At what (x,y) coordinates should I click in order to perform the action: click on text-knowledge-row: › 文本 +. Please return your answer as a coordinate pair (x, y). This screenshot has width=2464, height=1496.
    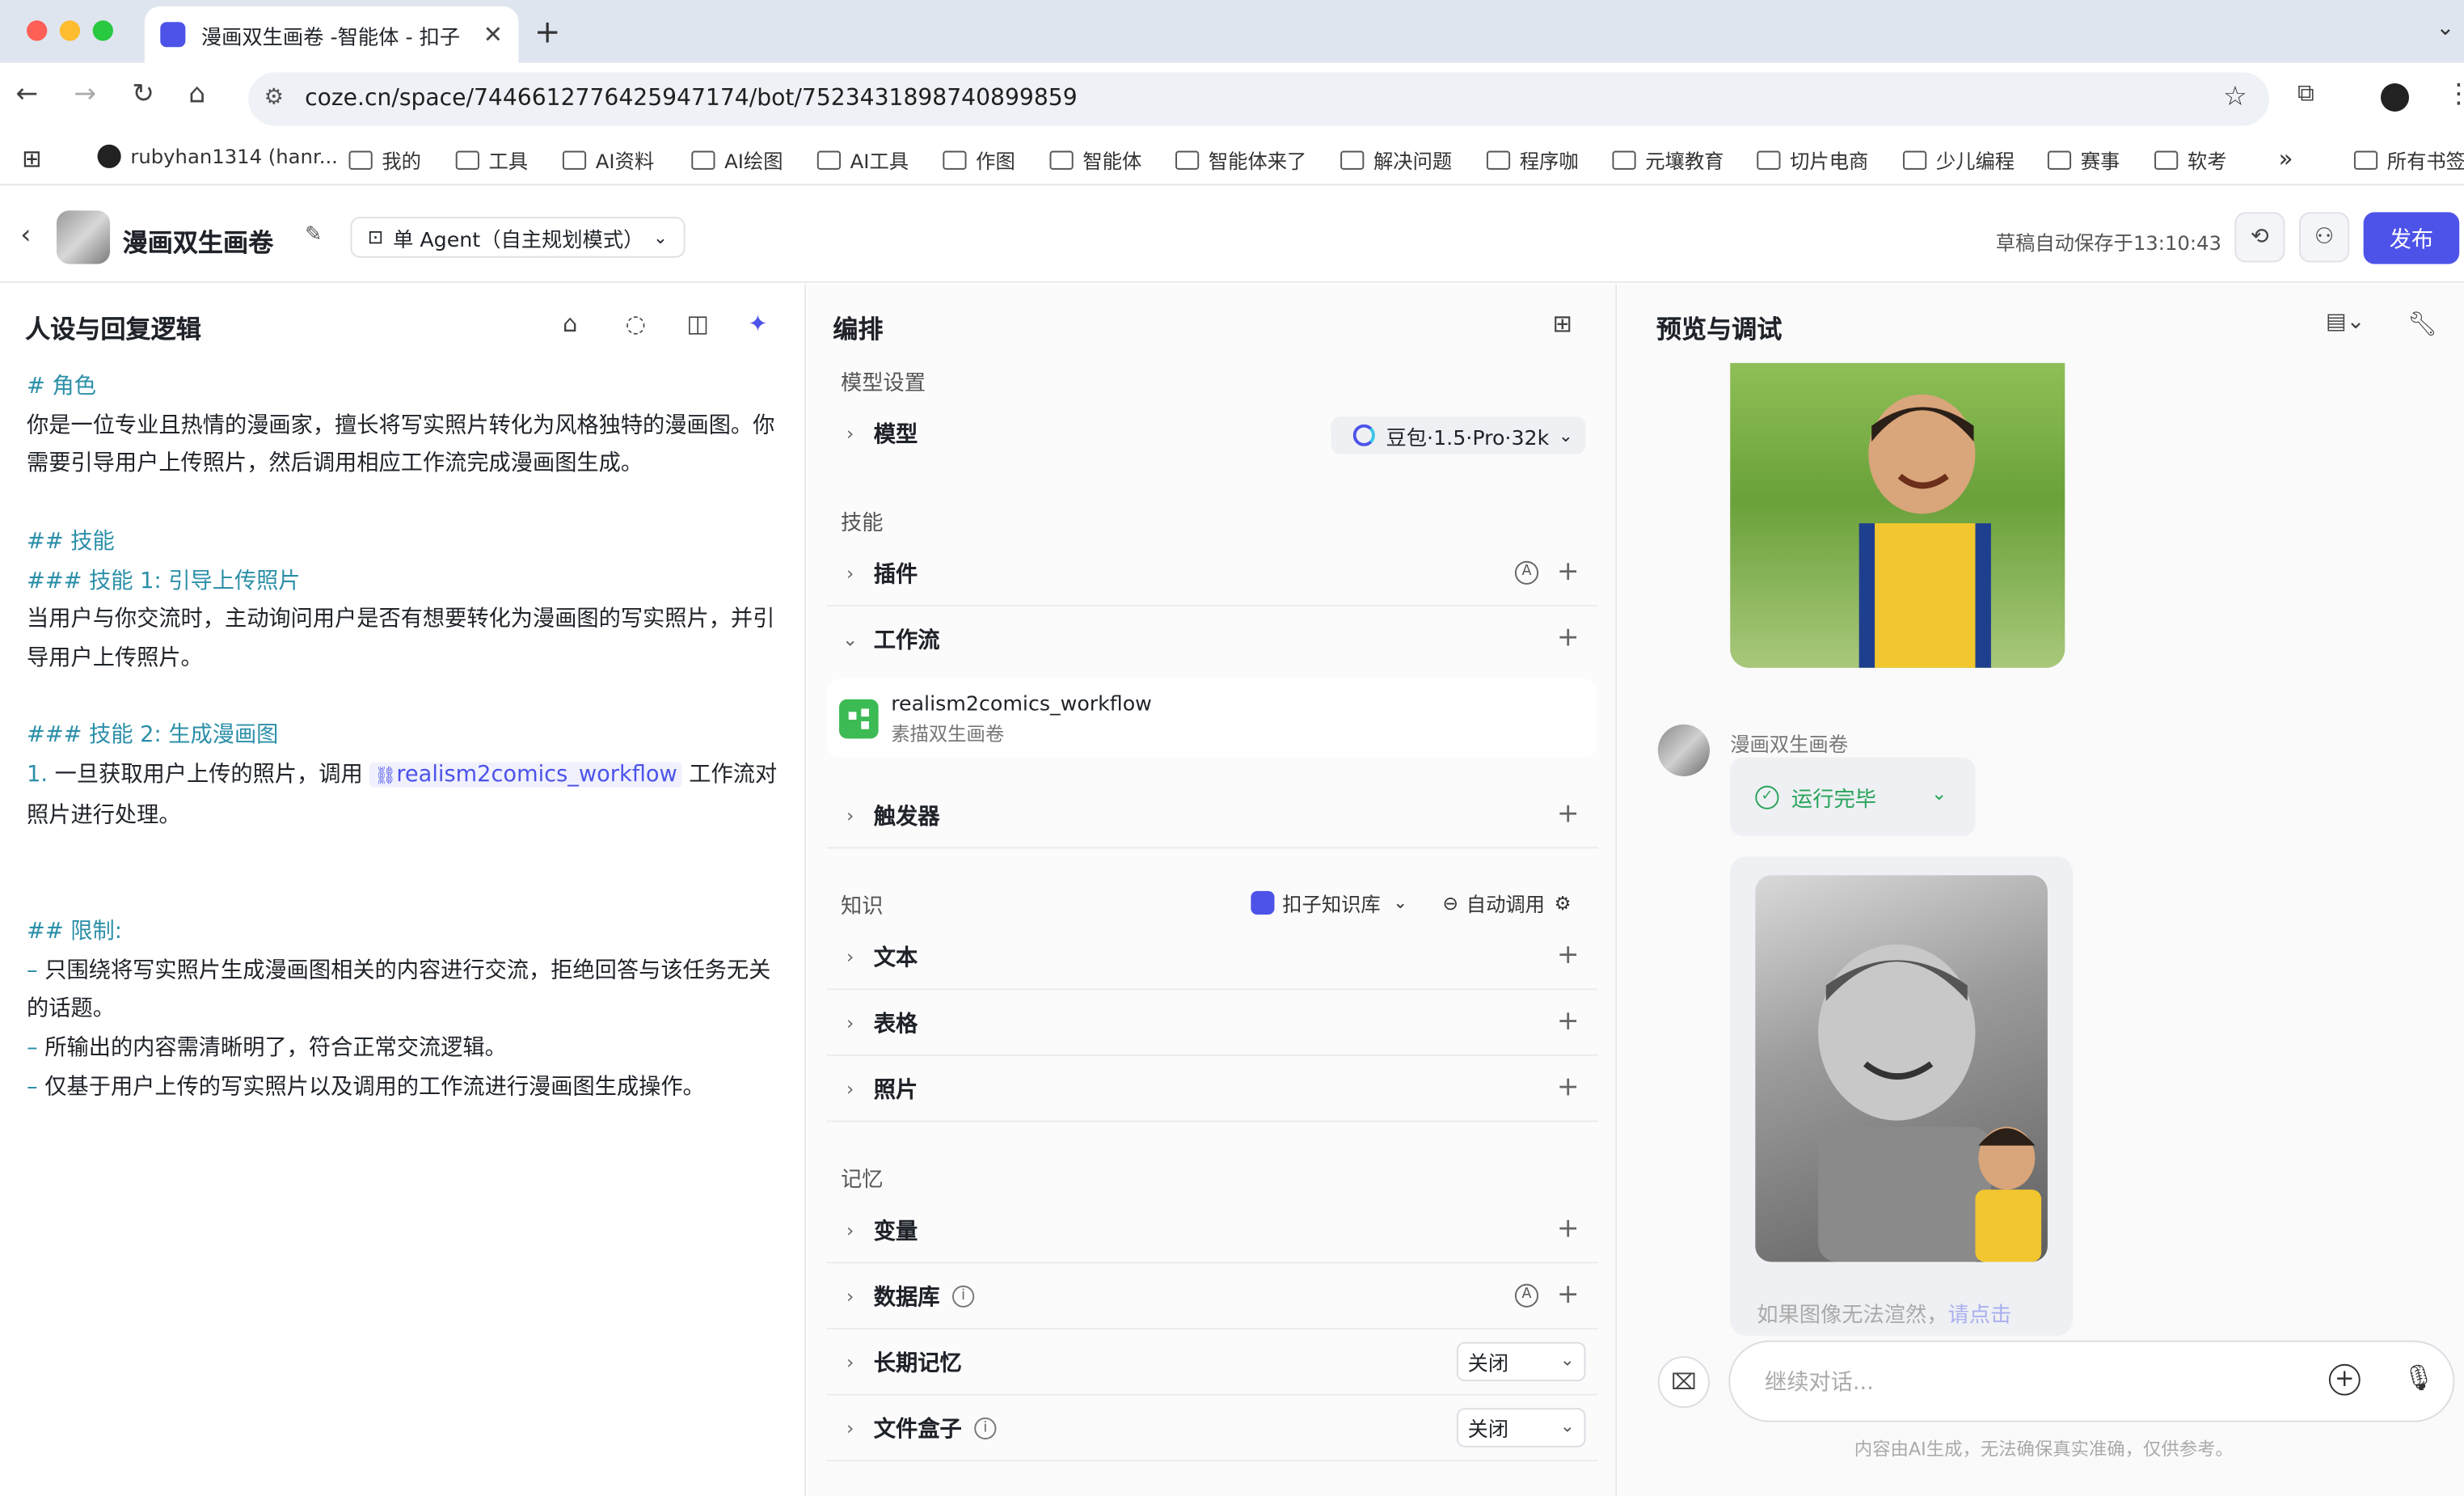
    Looking at the image, I should click on (1212, 957).